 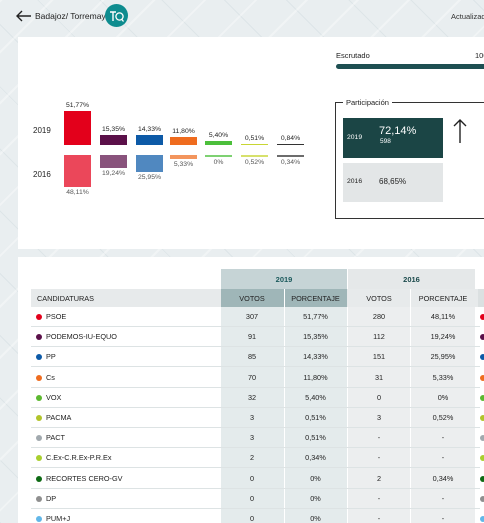 What do you see at coordinates (315, 438) in the screenshot?
I see `percent-2019: 0,51%` at bounding box center [315, 438].